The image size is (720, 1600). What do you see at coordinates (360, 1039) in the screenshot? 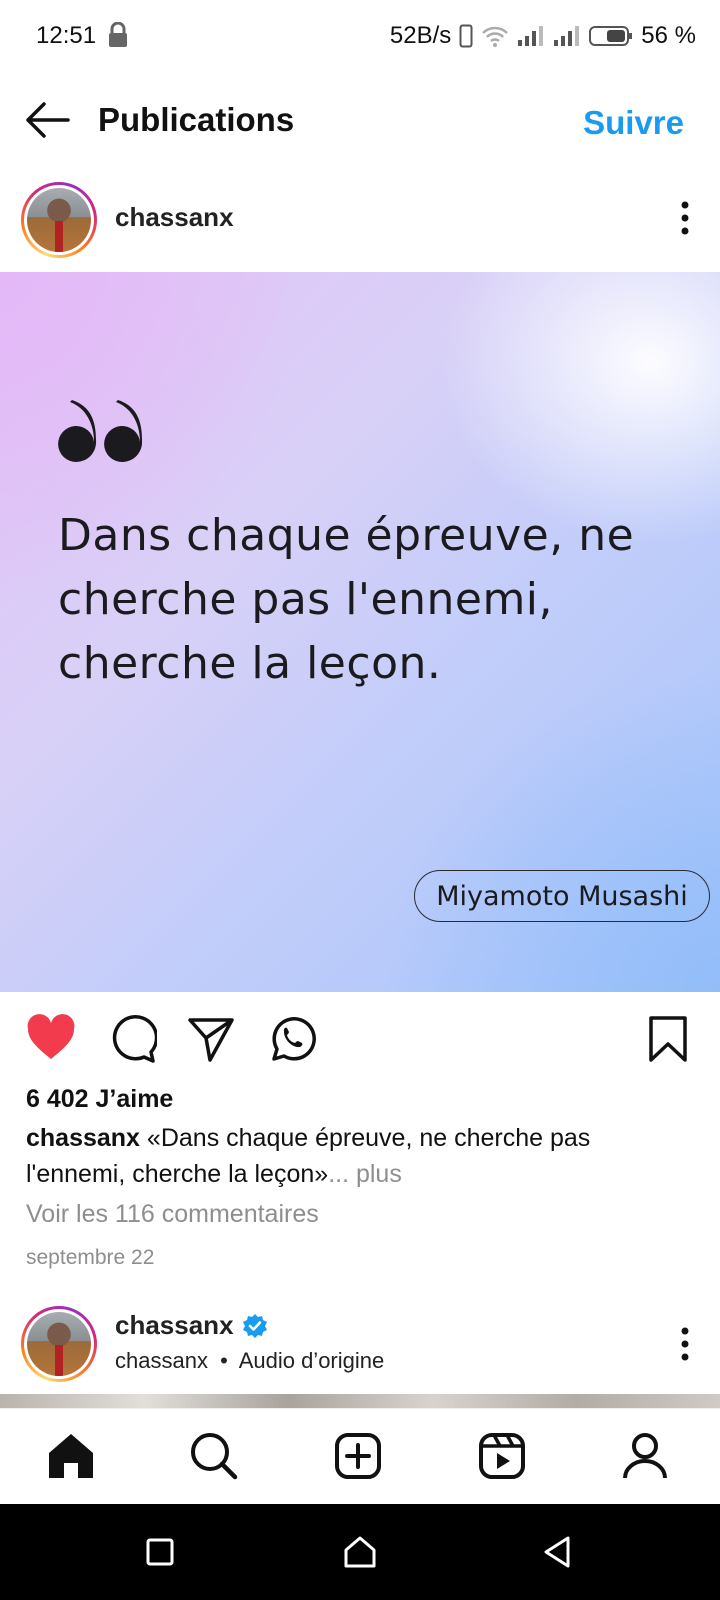
I see `post-actions` at bounding box center [360, 1039].